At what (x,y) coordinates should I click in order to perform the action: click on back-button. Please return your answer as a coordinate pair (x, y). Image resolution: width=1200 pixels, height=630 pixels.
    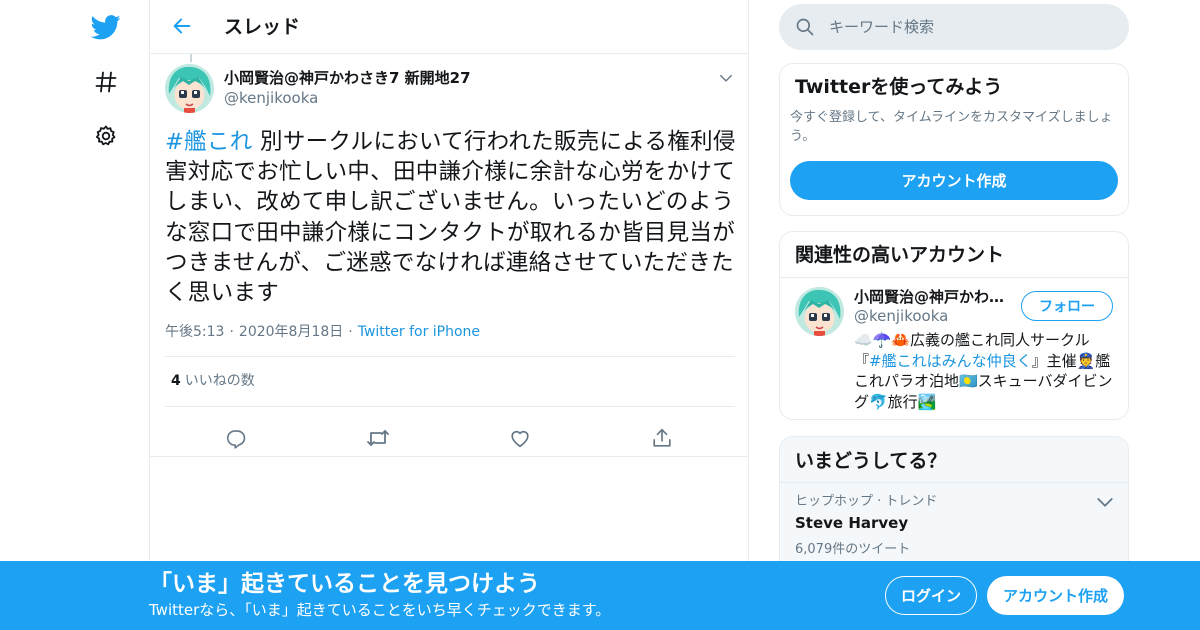
    Looking at the image, I should click on (182, 26).